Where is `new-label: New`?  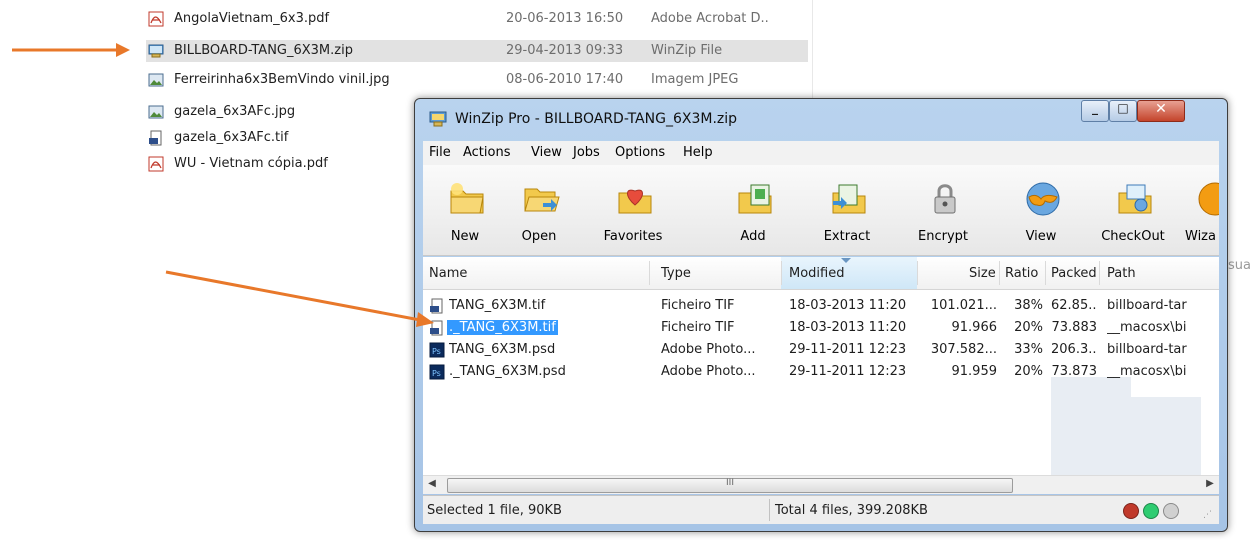
new-label: New is located at coordinates (465, 236).